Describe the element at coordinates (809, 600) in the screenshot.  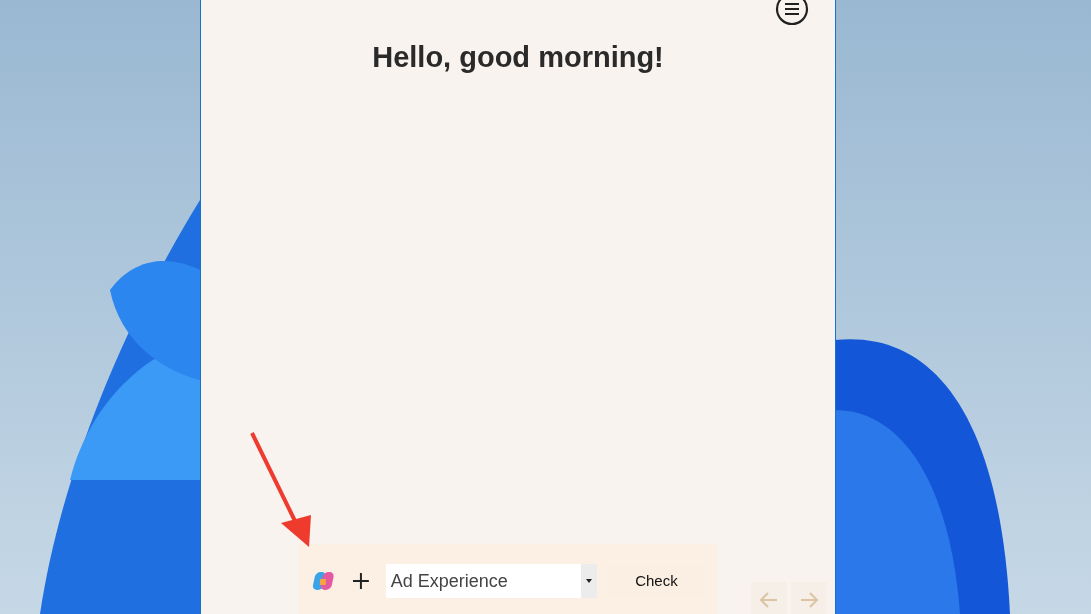
I see `right-arrow-icon` at that location.